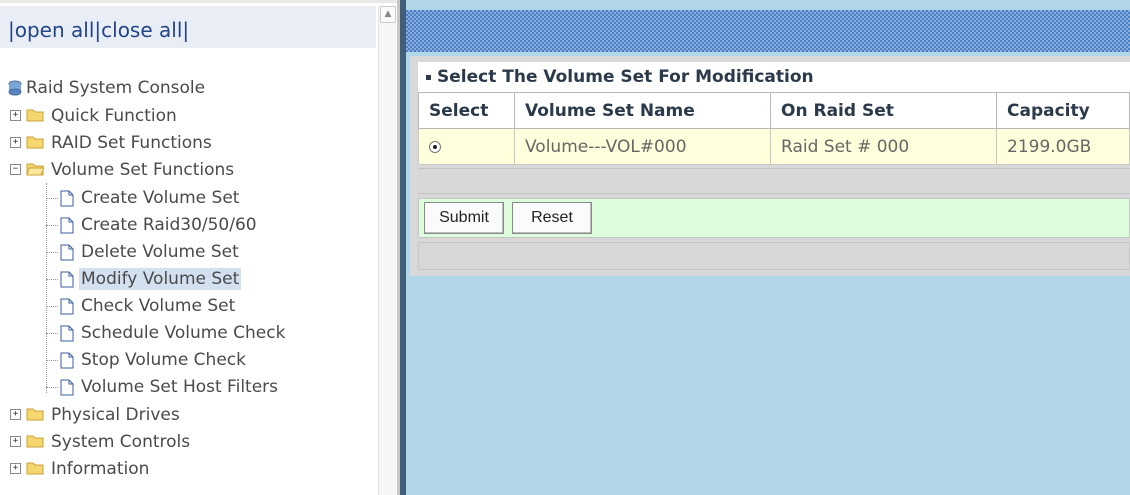 The image size is (1130, 495). I want to click on tree-root-label: Raid System Console, so click(116, 88).